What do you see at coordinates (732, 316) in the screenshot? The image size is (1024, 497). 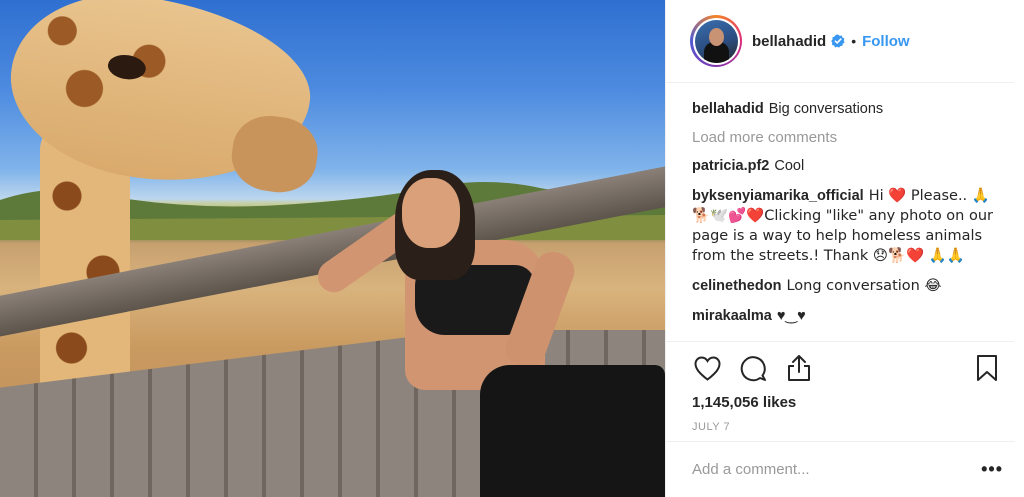 I see `comment-username: mirakaalma` at bounding box center [732, 316].